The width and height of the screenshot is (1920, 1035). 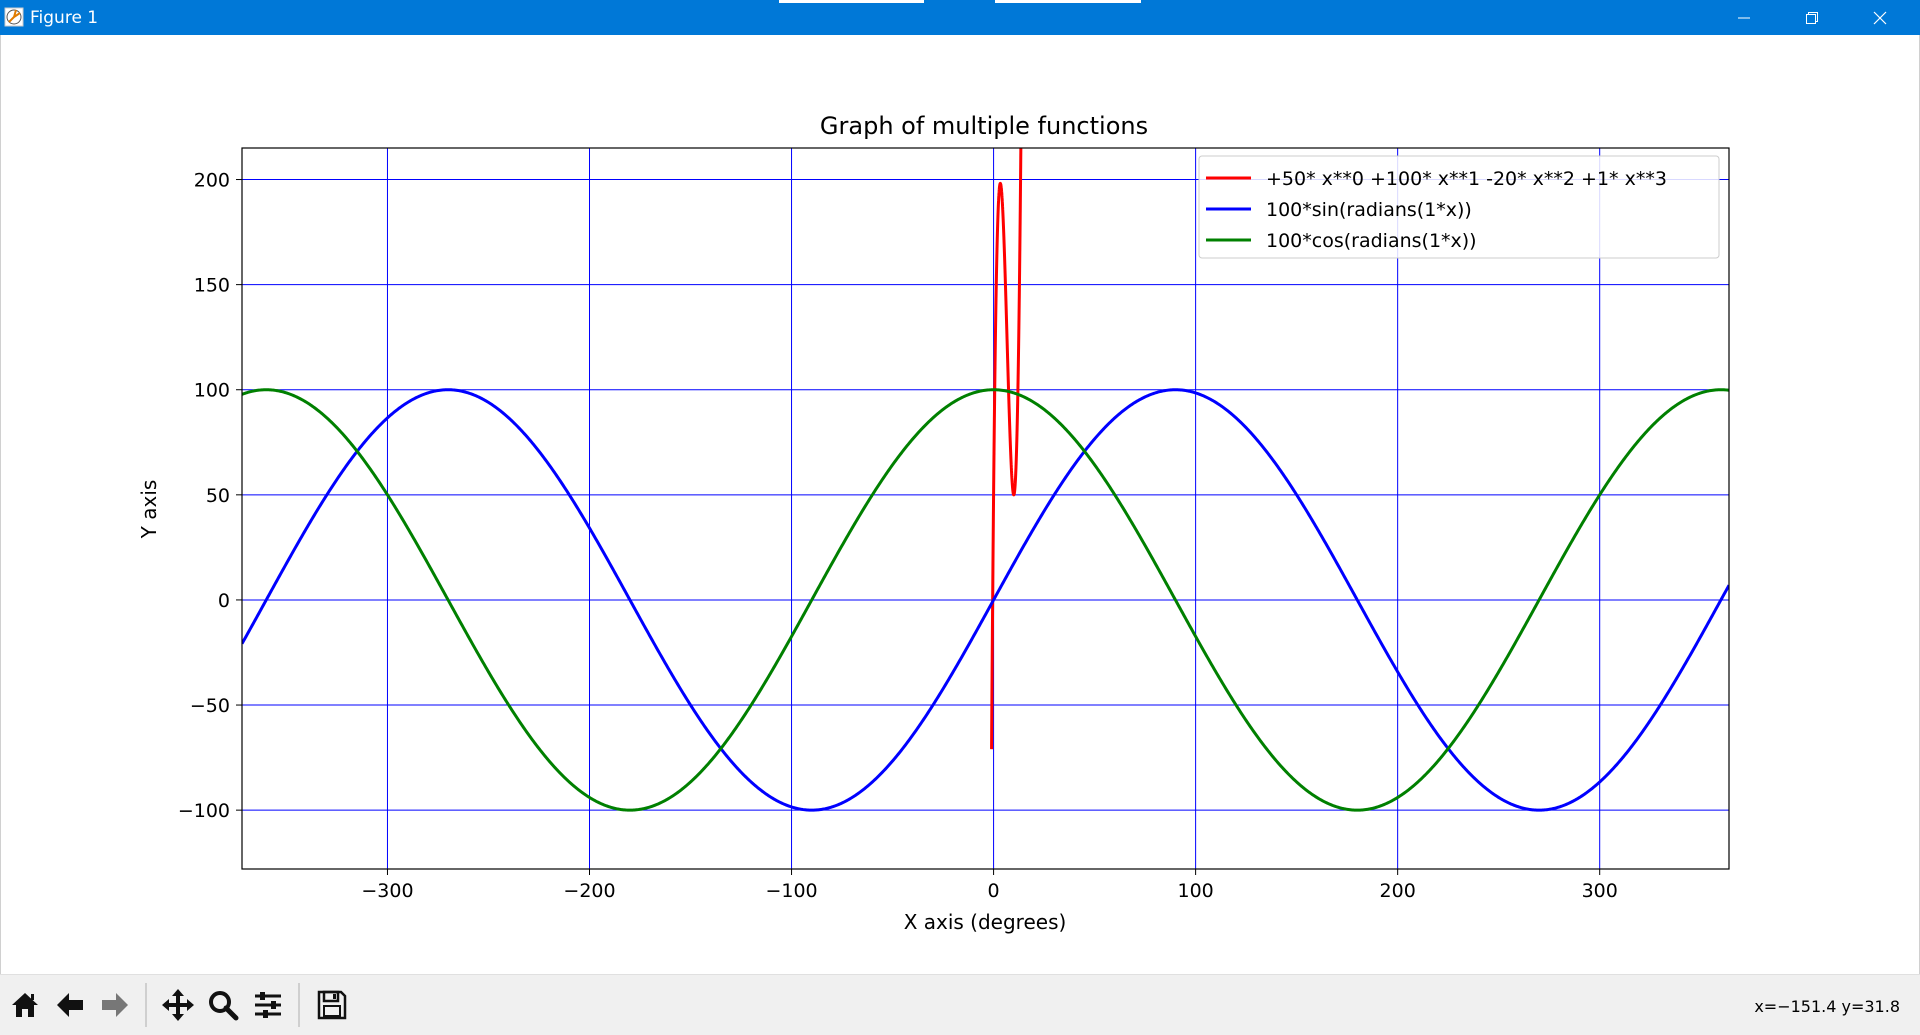 I want to click on x-tick-label: 0, so click(x=994, y=891).